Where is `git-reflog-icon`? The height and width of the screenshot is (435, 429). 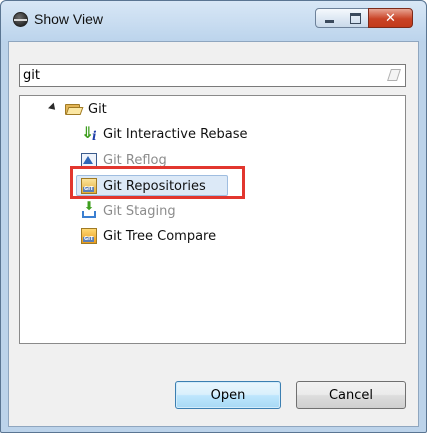
git-reflog-icon is located at coordinates (89, 160).